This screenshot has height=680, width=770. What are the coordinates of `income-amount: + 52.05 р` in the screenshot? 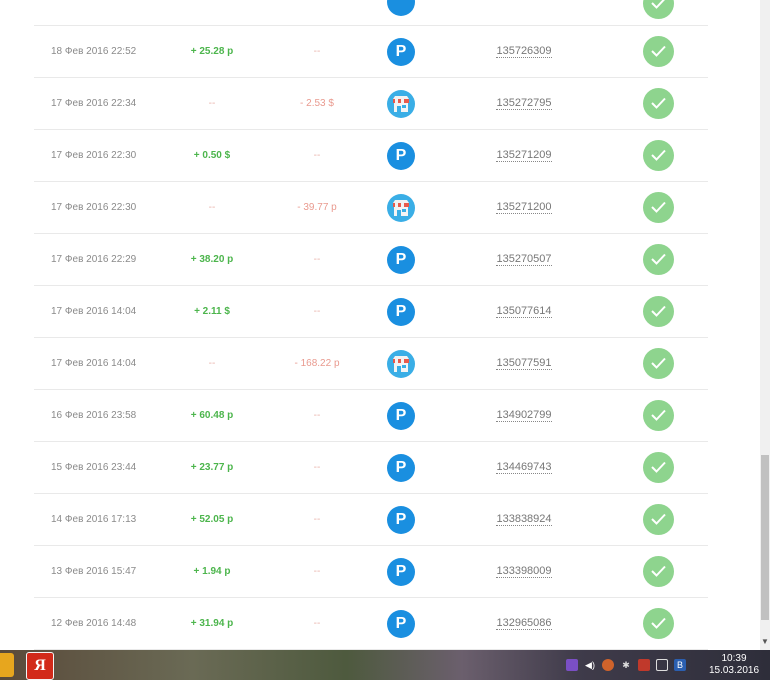 It's located at (212, 519).